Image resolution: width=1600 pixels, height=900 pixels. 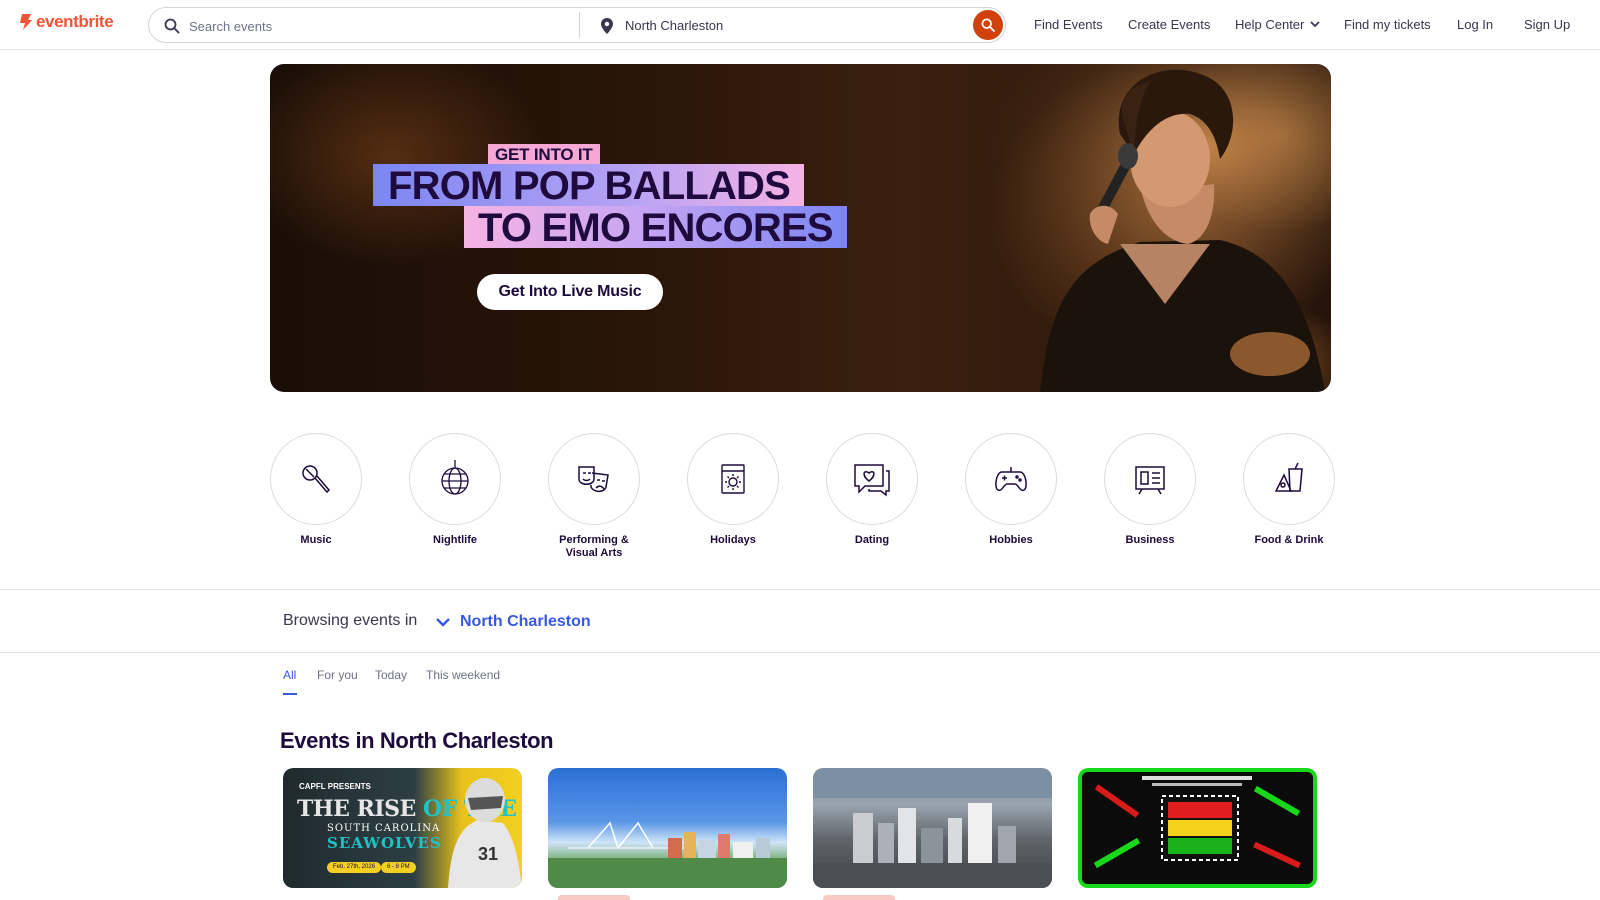 I want to click on hero-headline-line2: TO EMO ENCORES, so click(x=655, y=228).